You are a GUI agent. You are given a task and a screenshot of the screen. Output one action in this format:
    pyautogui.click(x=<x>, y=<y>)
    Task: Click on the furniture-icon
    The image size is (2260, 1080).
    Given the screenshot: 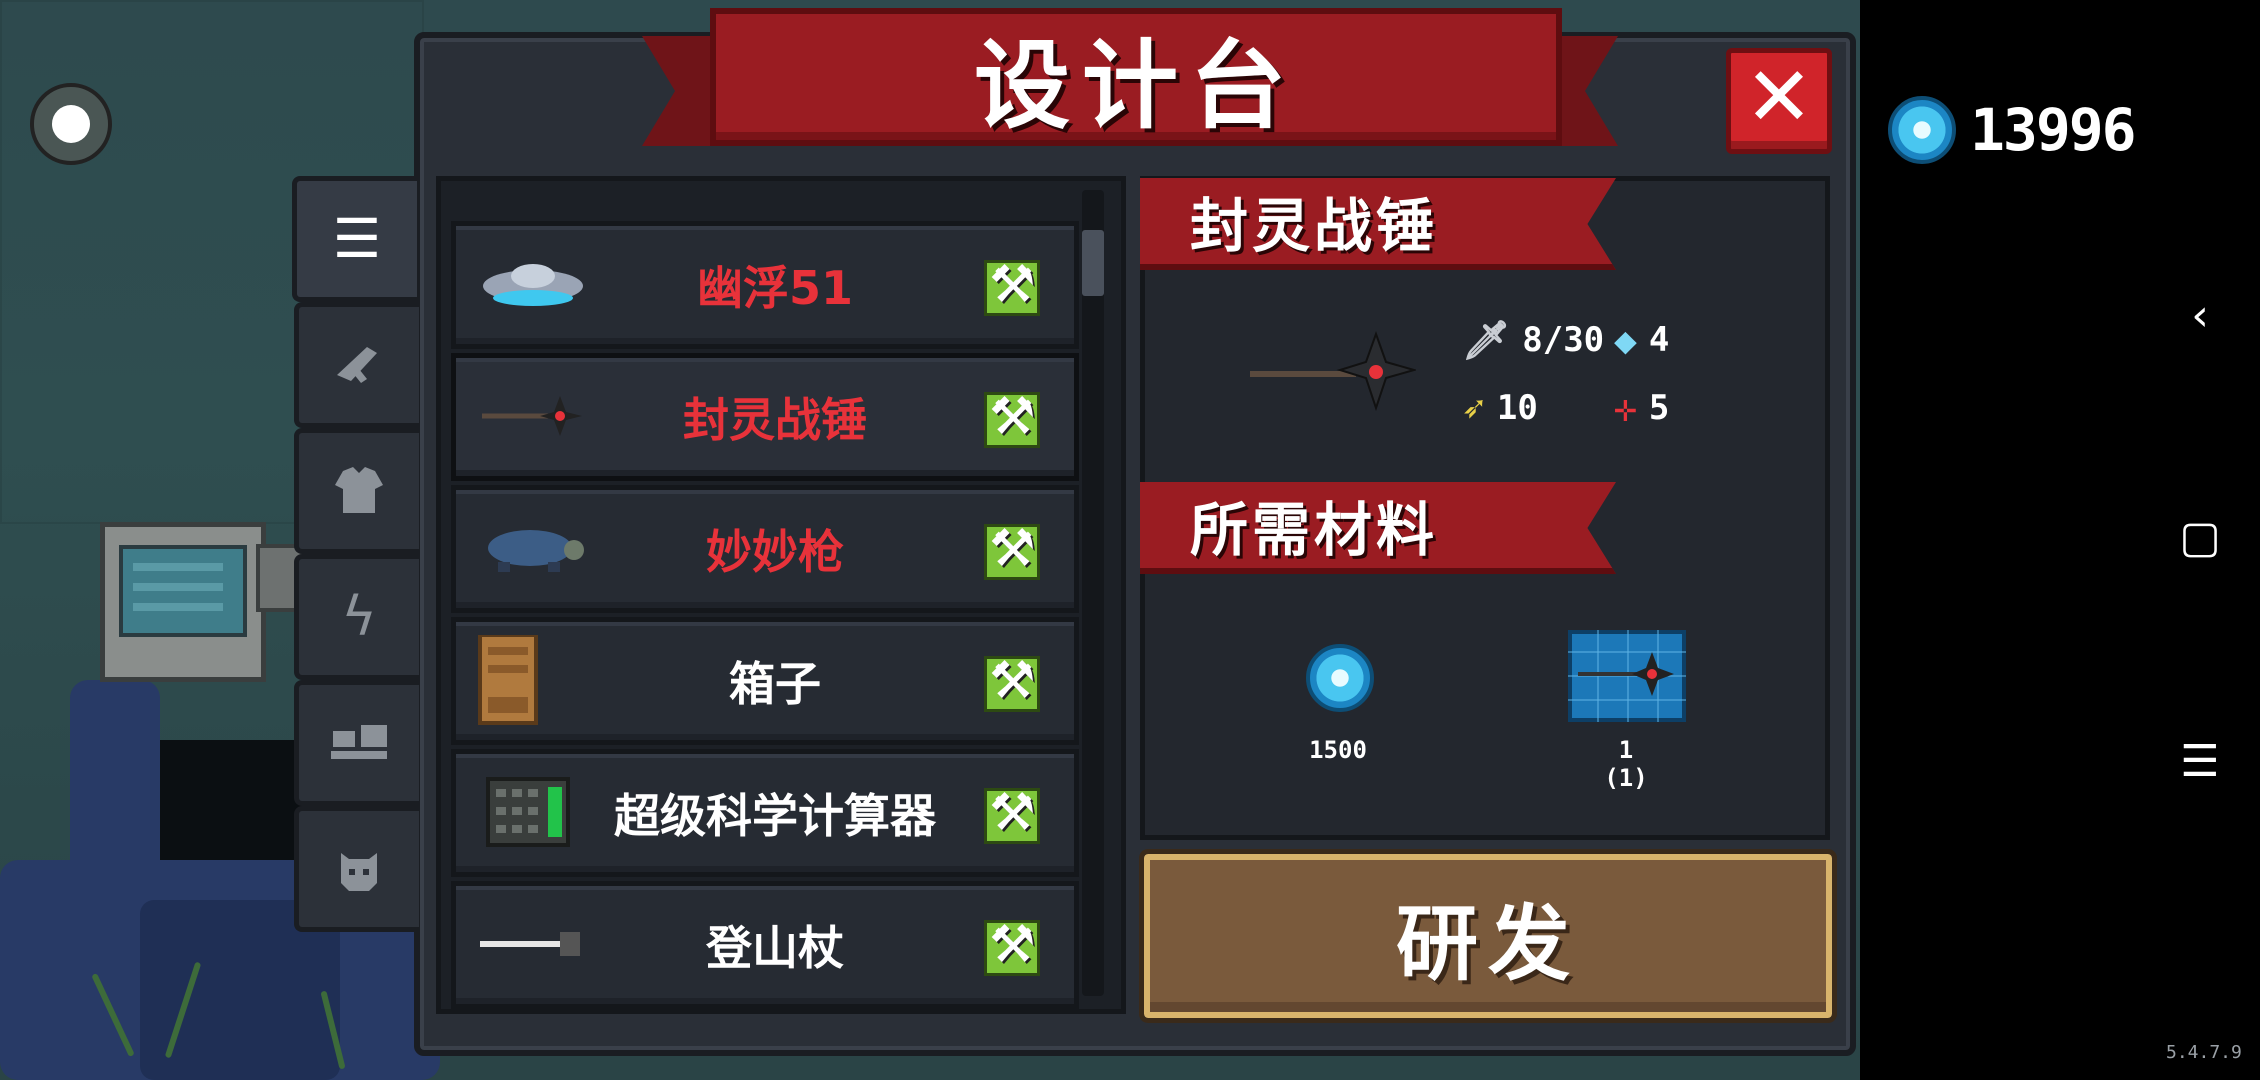 What is the action you would take?
    pyautogui.click(x=359, y=742)
    